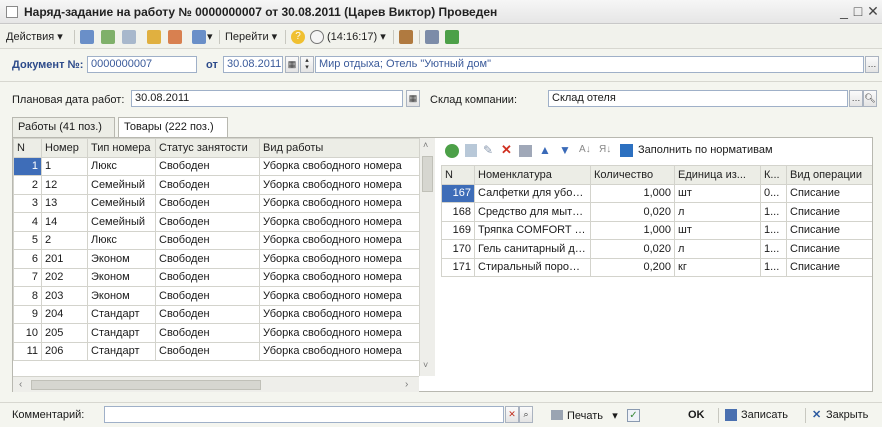 This screenshot has height=427, width=882. What do you see at coordinates (154, 37) in the screenshot?
I see `post-document-icon` at bounding box center [154, 37].